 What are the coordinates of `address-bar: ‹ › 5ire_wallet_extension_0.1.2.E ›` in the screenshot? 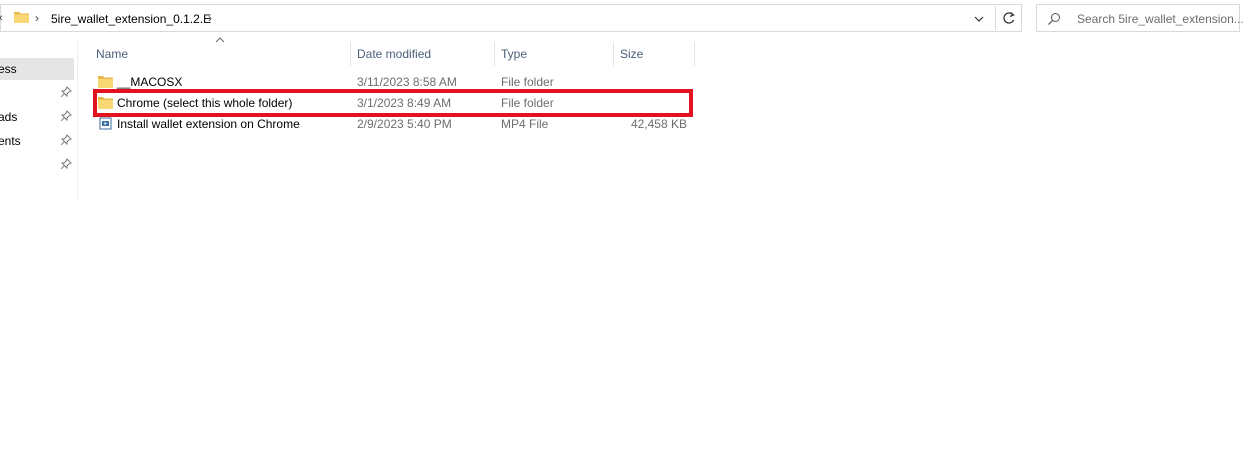 It's located at (511, 18).